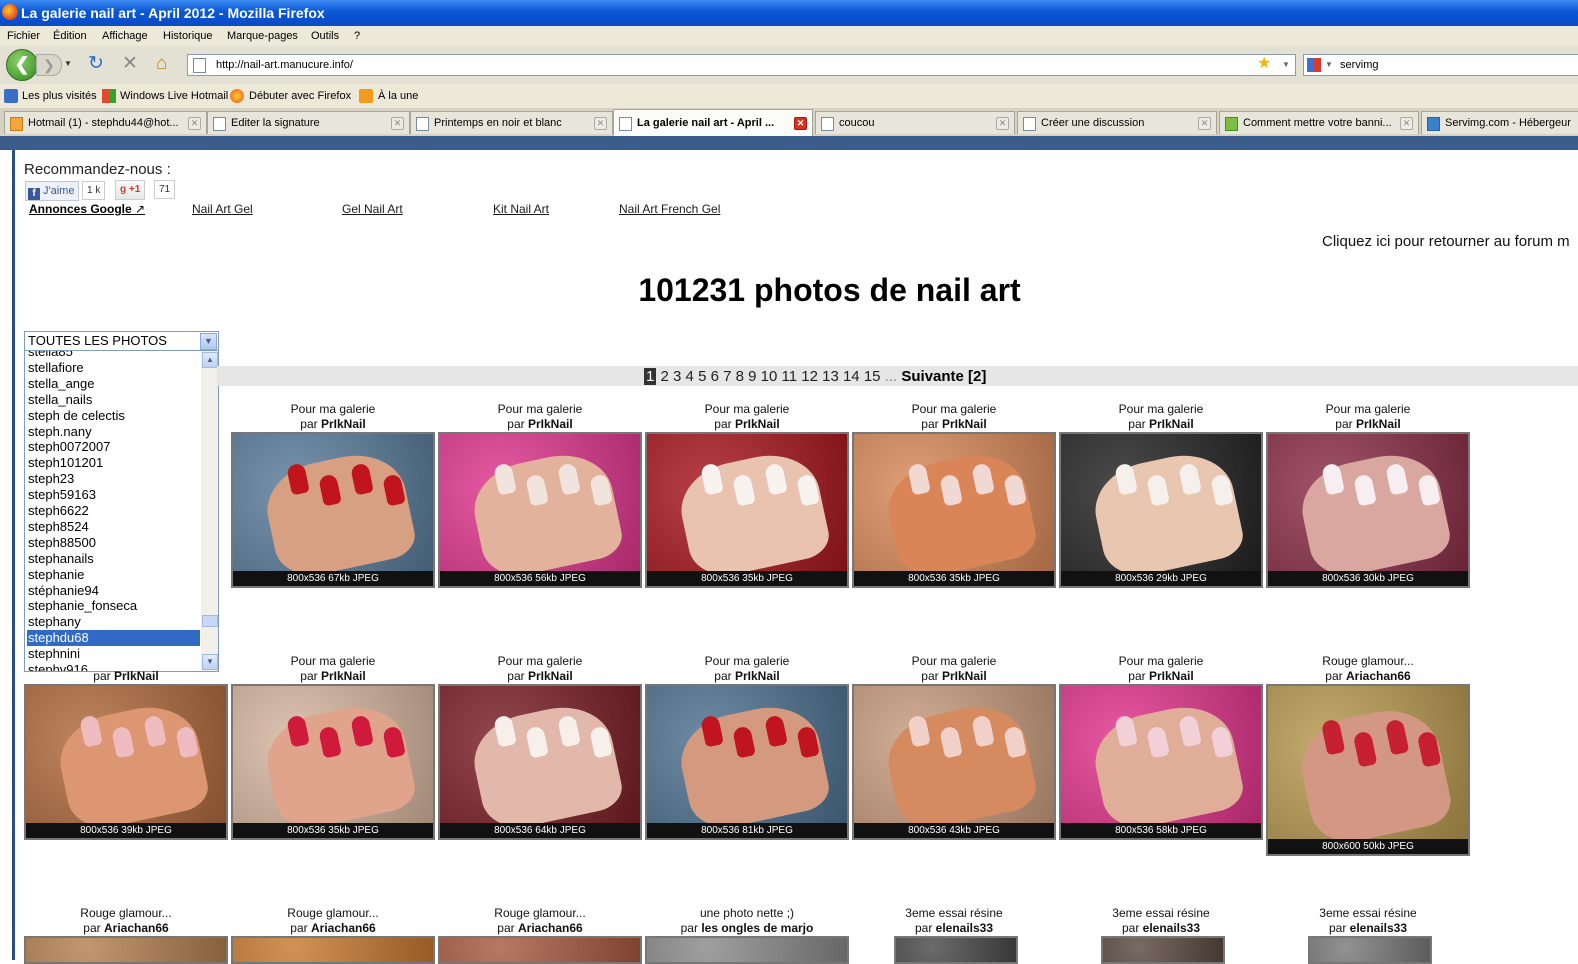  I want to click on page-link: 11, so click(790, 376).